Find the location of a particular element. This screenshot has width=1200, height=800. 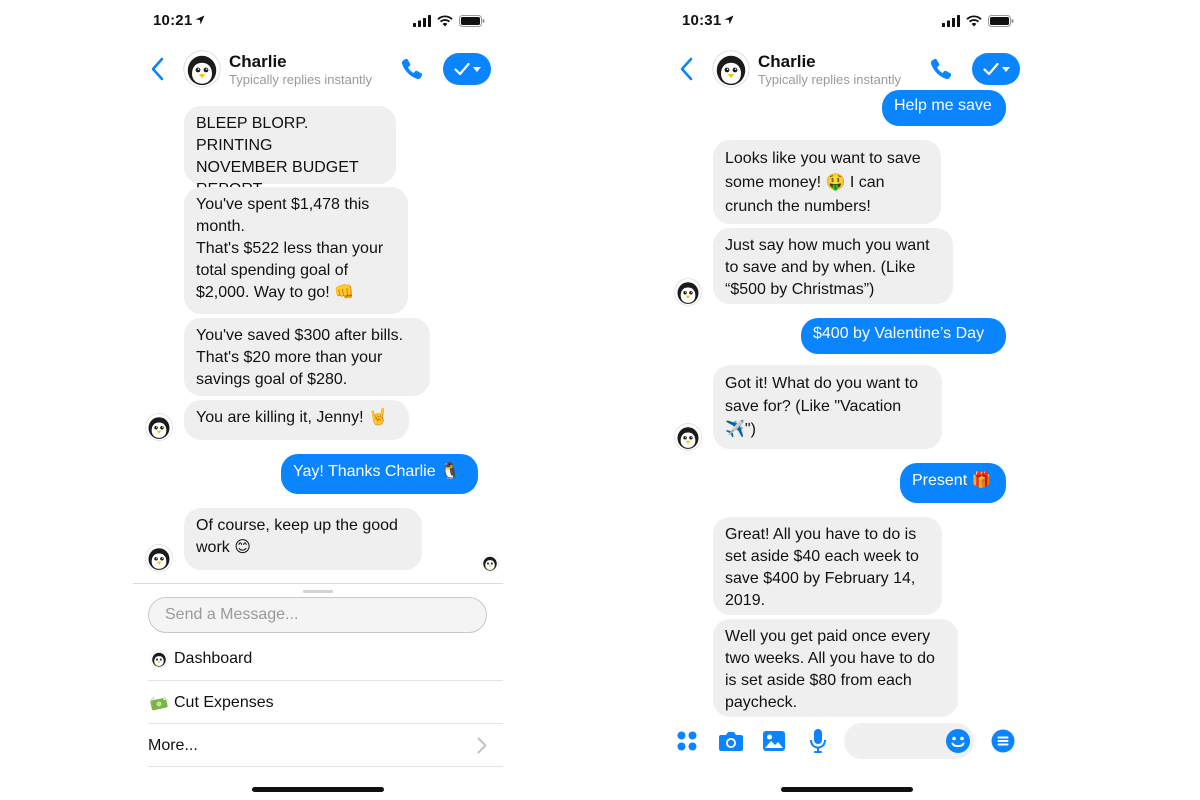

message-bubble-outgoing: $400 by Valentine’s Day is located at coordinates (903, 336).